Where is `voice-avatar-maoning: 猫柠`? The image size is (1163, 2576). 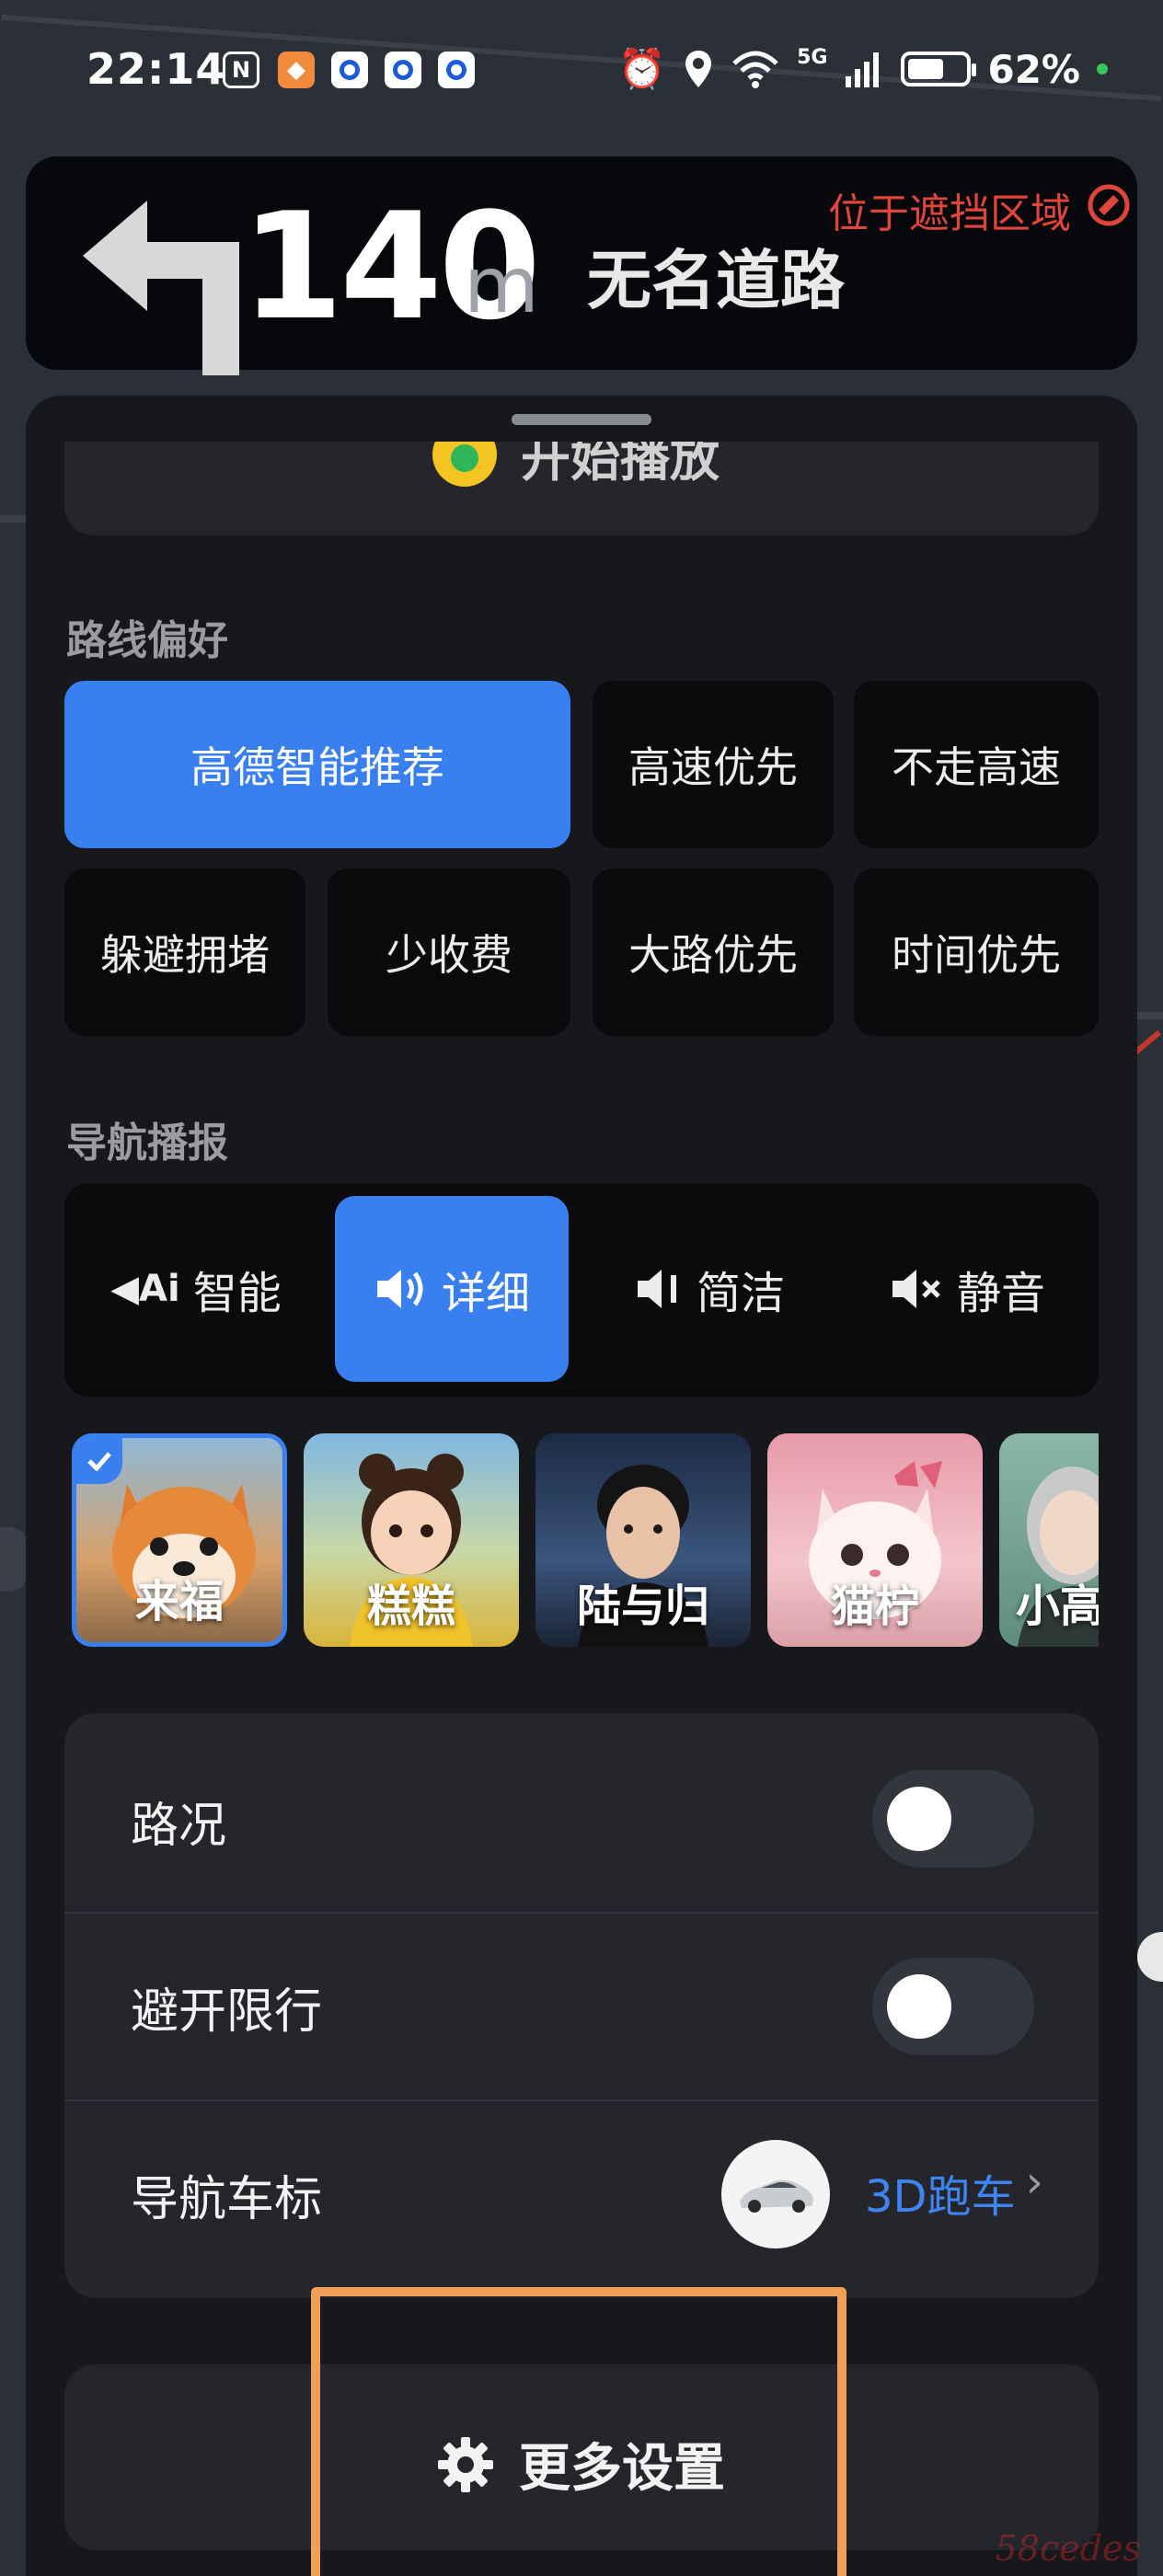 voice-avatar-maoning: 猫柠 is located at coordinates (875, 1540).